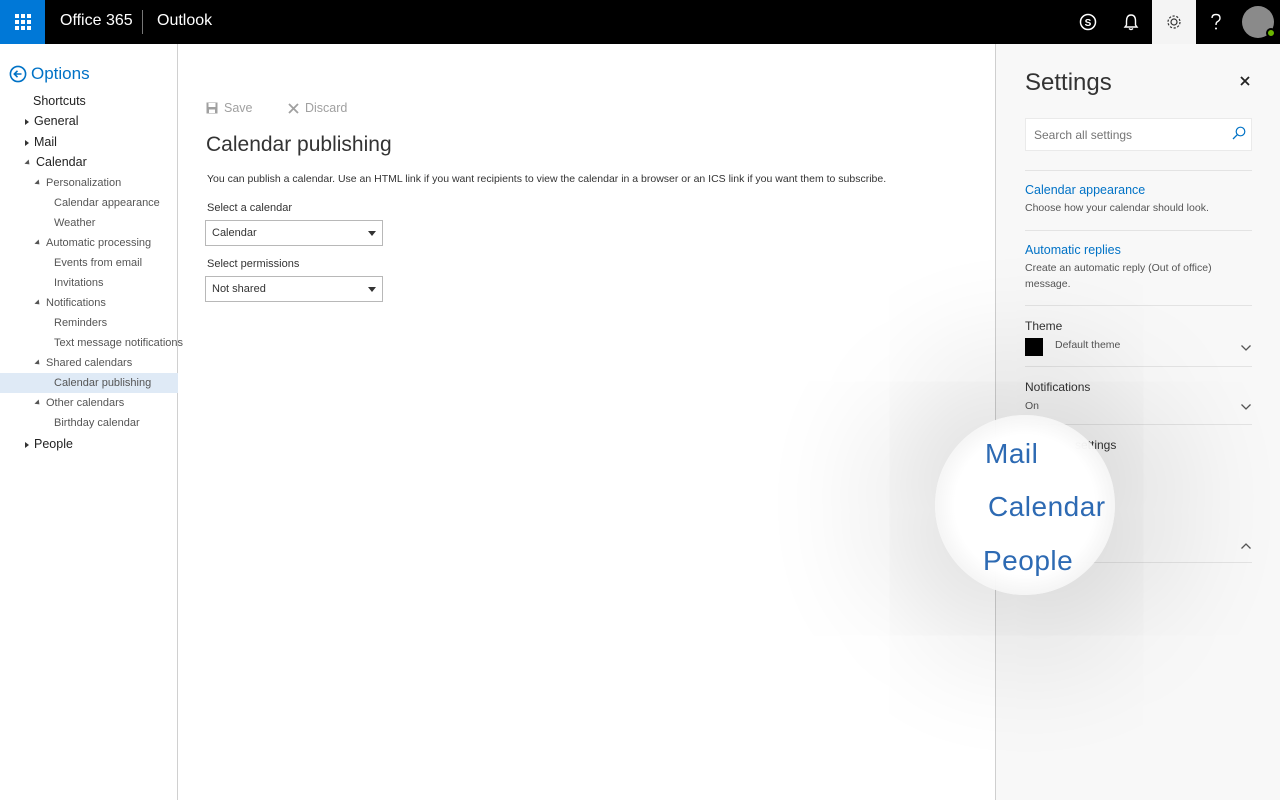 The width and height of the screenshot is (1280, 800). What do you see at coordinates (56, 121) in the screenshot?
I see `nav-label: General` at bounding box center [56, 121].